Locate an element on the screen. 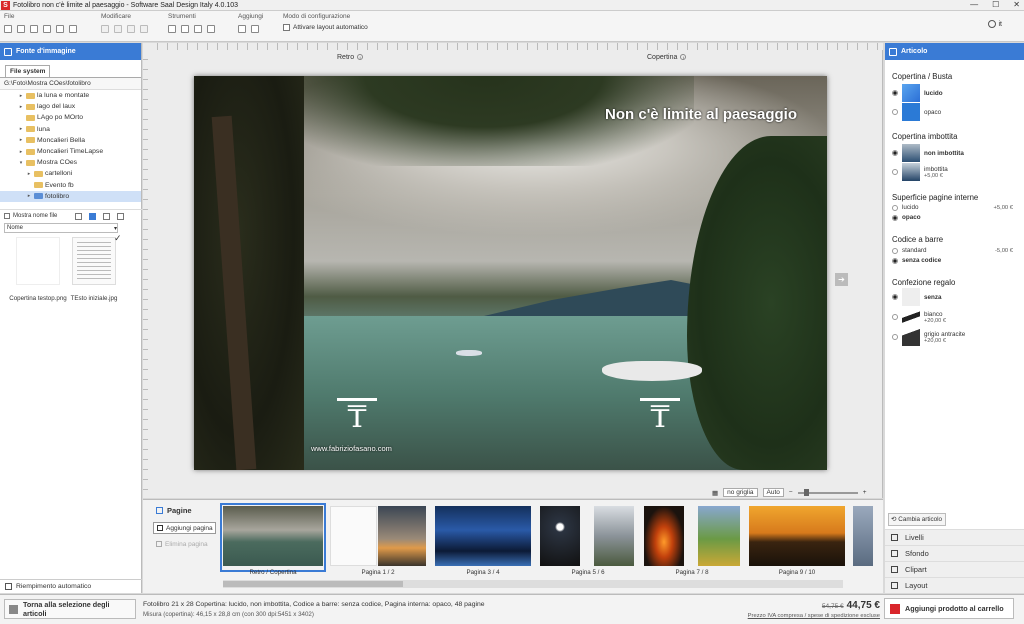 The width and height of the screenshot is (1024, 624). new-file-icon is located at coordinates (8, 29).